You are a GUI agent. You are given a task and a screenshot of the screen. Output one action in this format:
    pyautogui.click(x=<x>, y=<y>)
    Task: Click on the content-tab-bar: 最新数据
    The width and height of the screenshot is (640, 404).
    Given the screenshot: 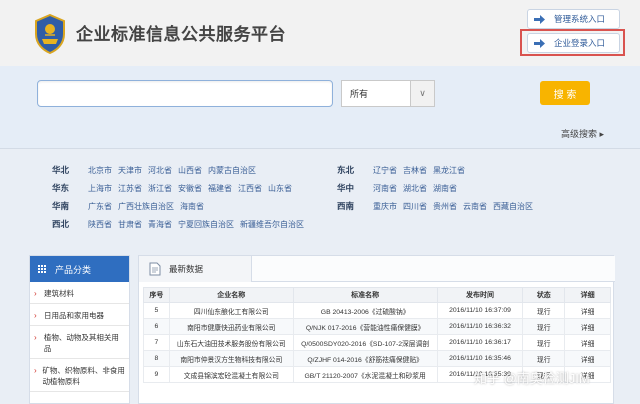 What is the action you would take?
    pyautogui.click(x=377, y=269)
    